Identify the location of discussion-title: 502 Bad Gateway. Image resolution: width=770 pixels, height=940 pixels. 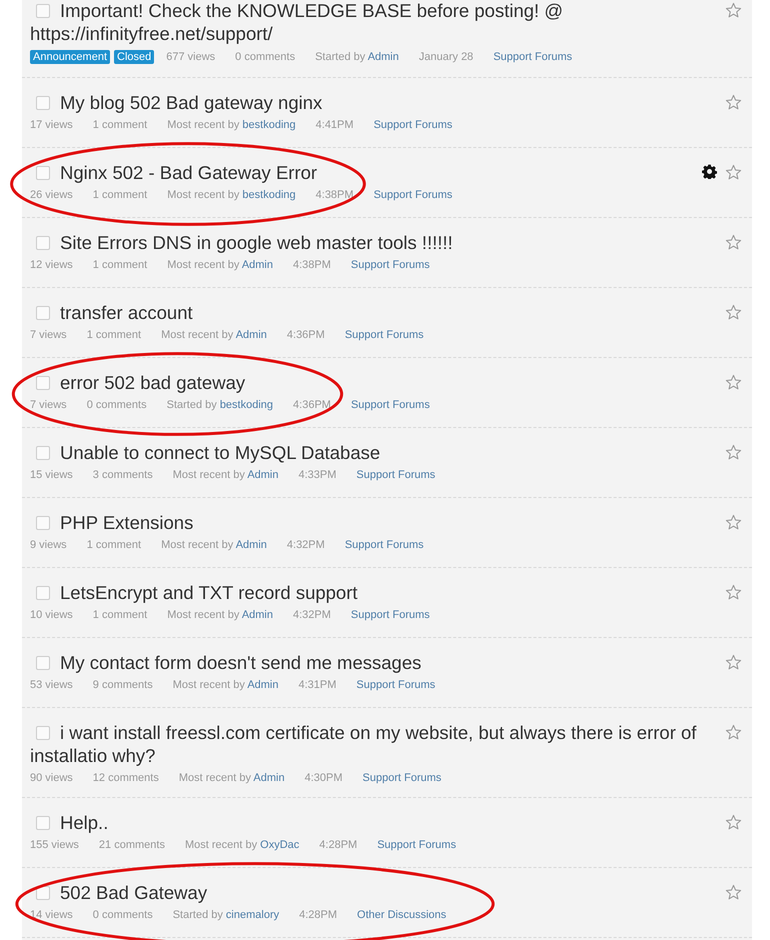
(367, 892).